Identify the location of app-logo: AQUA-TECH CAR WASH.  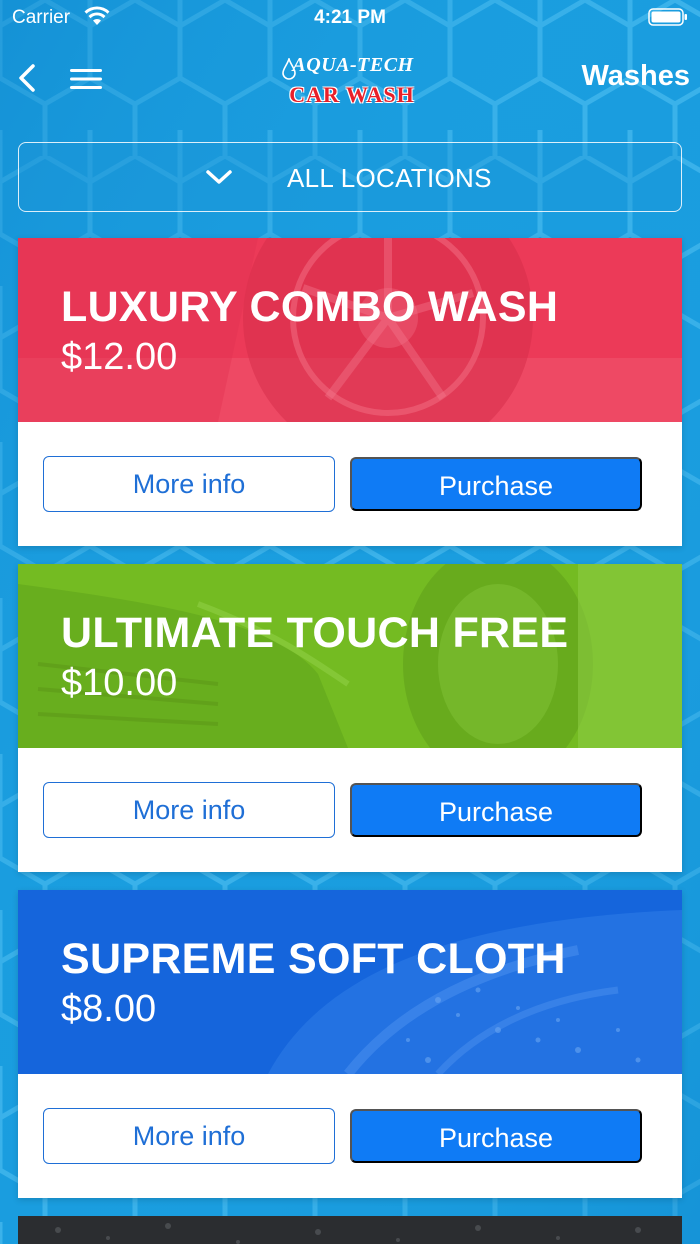
(352, 82).